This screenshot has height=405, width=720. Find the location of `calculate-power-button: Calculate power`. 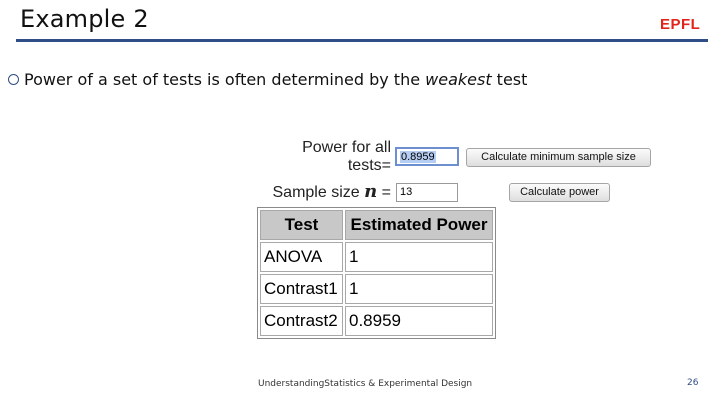

calculate-power-button: Calculate power is located at coordinates (559, 192).